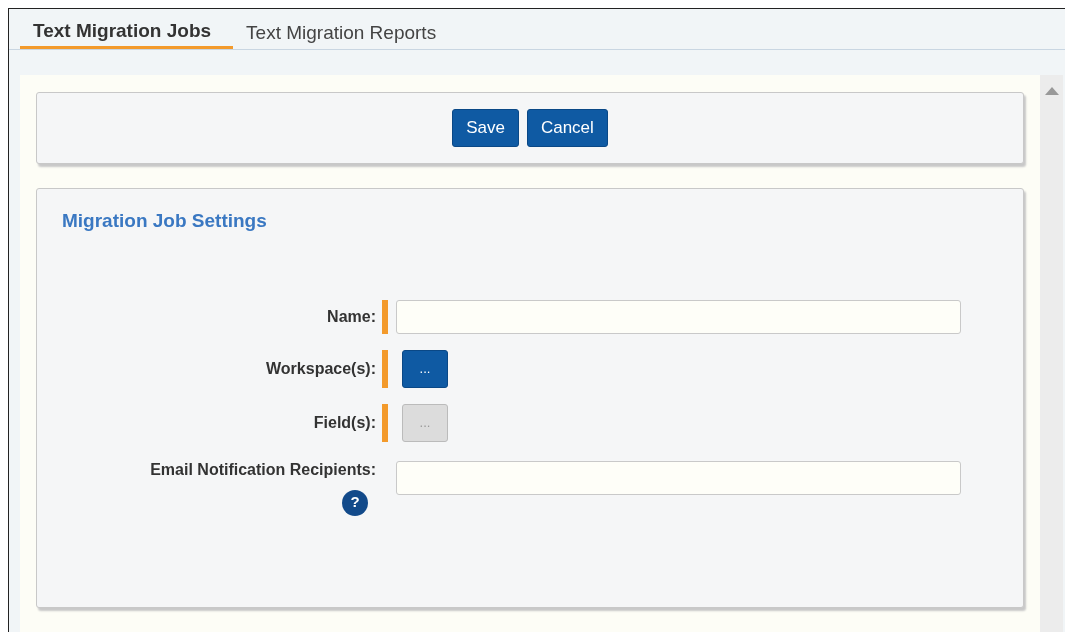 Image resolution: width=1065 pixels, height=632 pixels. I want to click on help-icon: ?, so click(355, 502).